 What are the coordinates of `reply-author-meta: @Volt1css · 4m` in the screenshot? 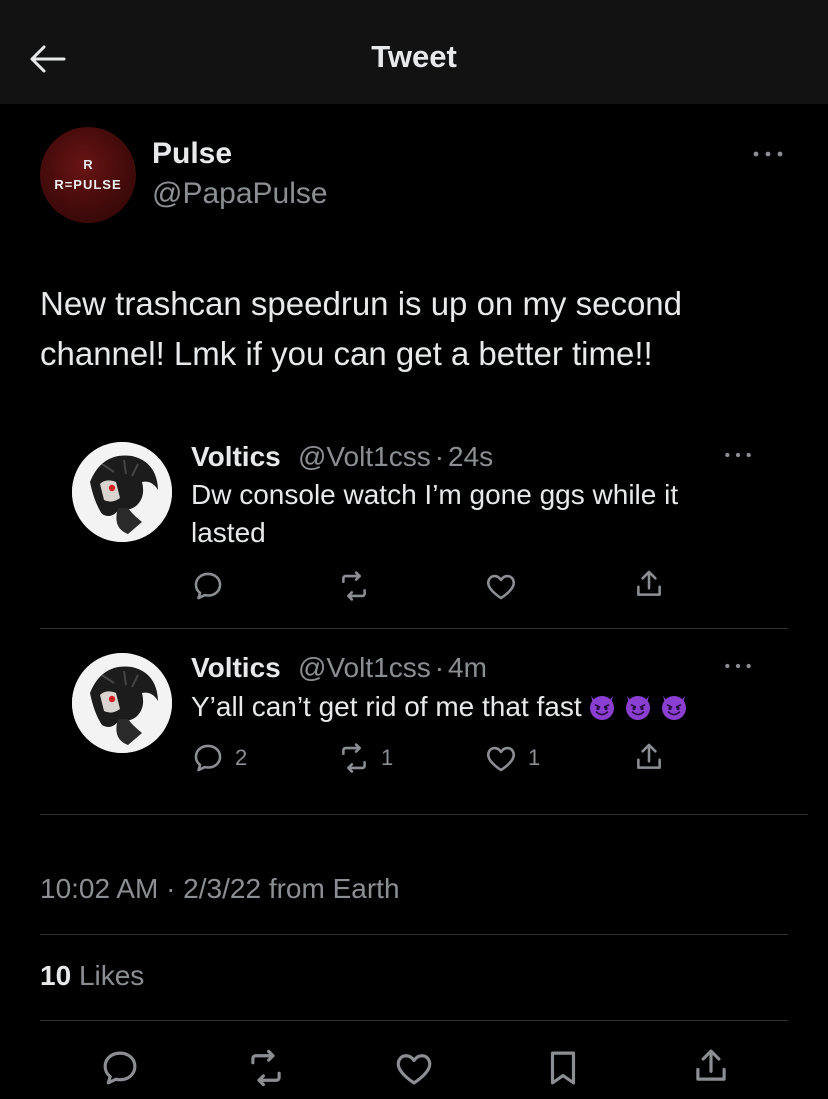 It's located at (392, 668).